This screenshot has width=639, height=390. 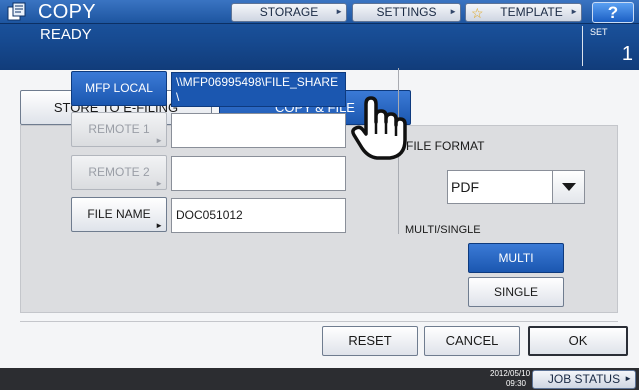 What do you see at coordinates (465, 187) in the screenshot?
I see `file-format-value: PDF` at bounding box center [465, 187].